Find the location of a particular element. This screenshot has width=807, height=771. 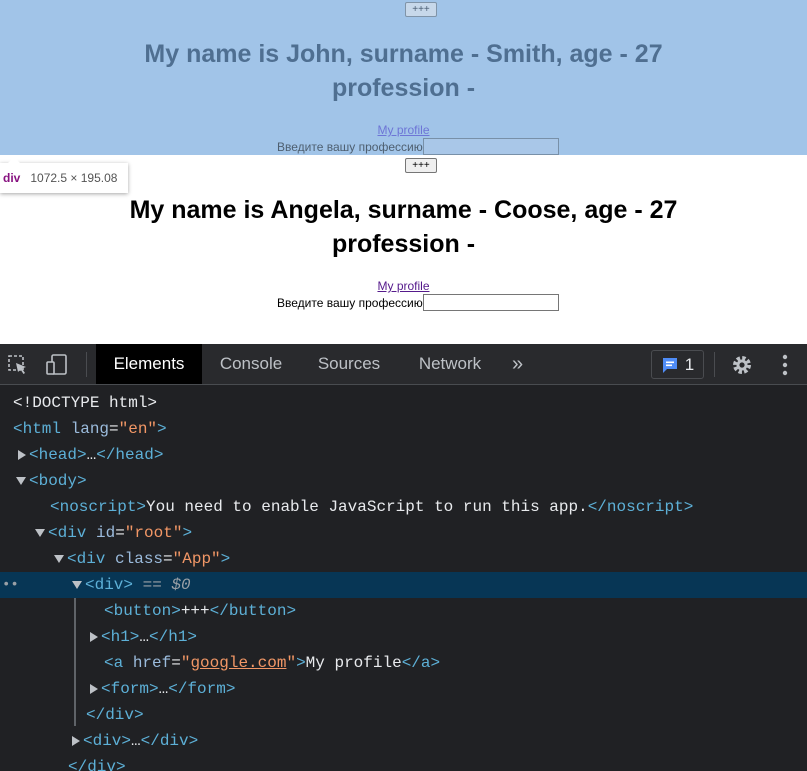

element-size-tooltip: div 1072.5 × 195.08 is located at coordinates (64, 175).